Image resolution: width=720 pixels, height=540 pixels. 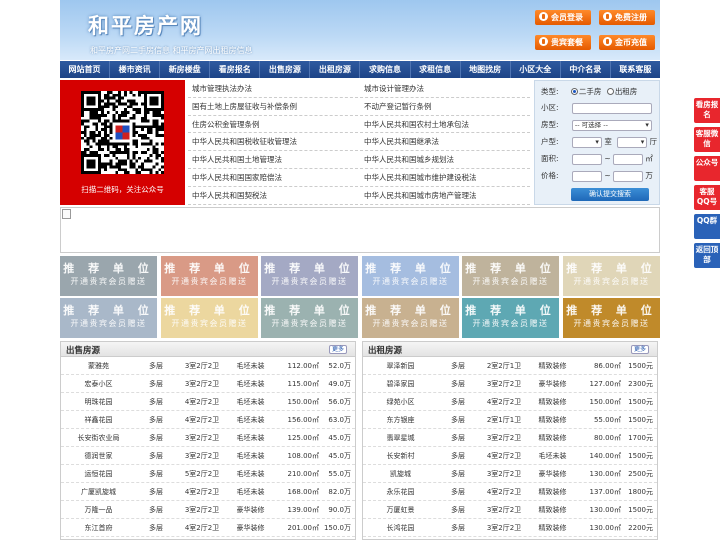 What do you see at coordinates (400, 419) in the screenshot?
I see `listing-community: 东方银座` at bounding box center [400, 419].